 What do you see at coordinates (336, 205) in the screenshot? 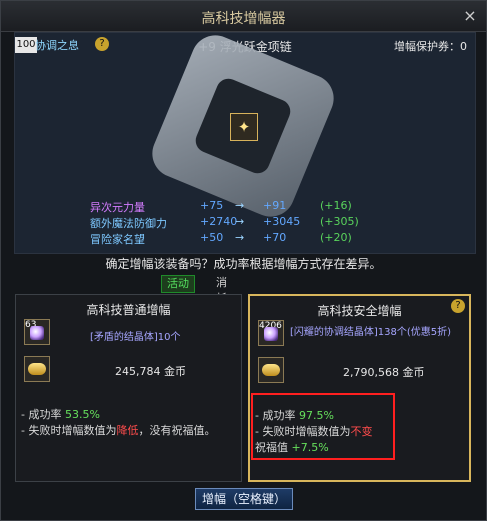
I see `stat-diff-value: (+16)` at bounding box center [336, 205].